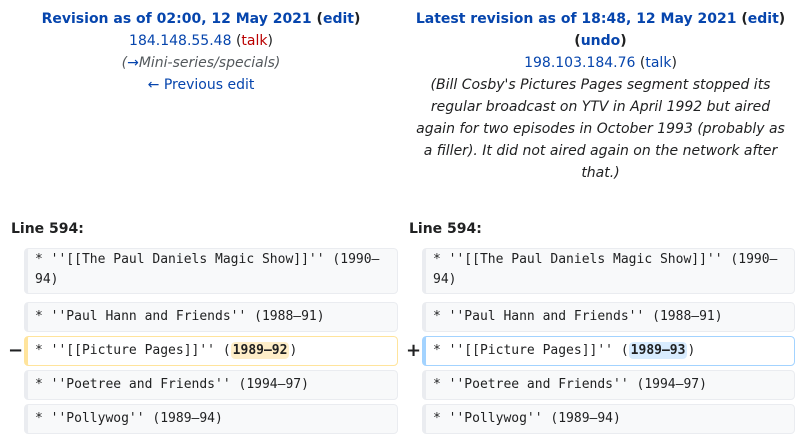  I want to click on new-revision-talk-link: talk, so click(658, 63).